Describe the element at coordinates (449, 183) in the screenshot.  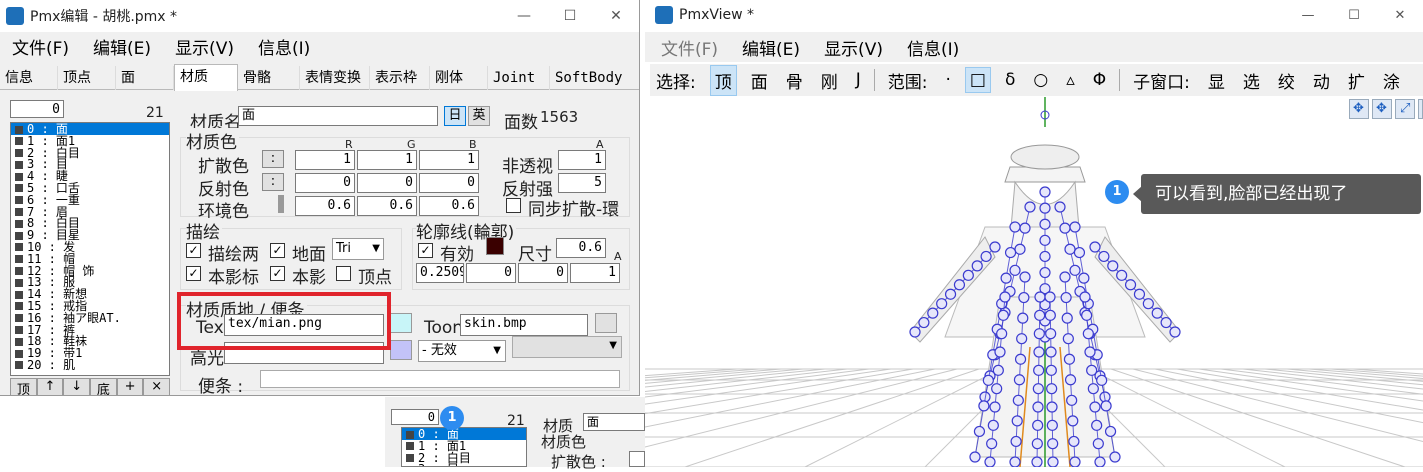
I see `specular-b-input: 0` at that location.